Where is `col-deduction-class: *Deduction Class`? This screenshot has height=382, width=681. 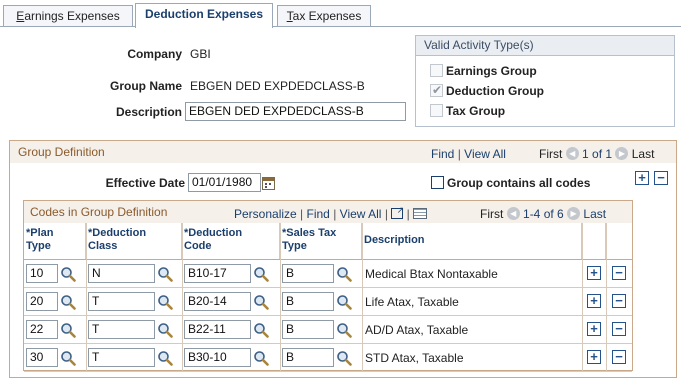
col-deduction-class: *Deduction Class is located at coordinates (134, 241).